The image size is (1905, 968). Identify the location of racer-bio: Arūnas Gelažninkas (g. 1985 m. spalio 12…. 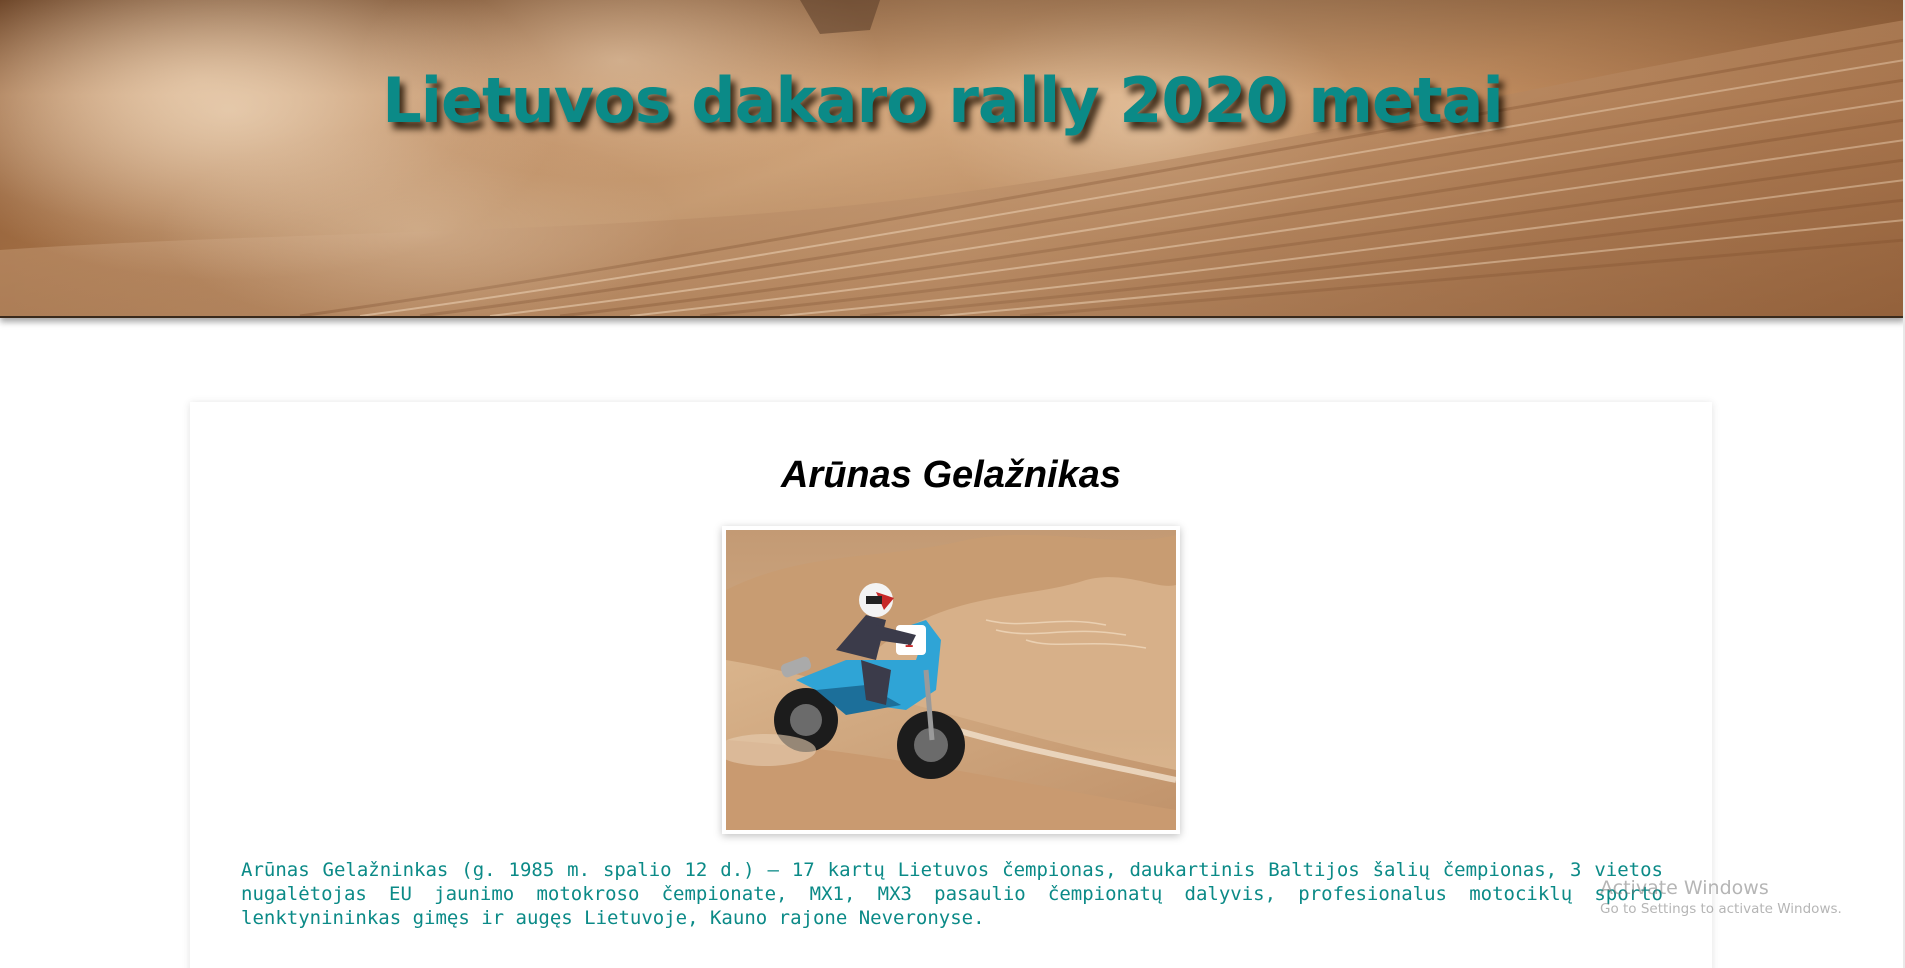
(952, 894).